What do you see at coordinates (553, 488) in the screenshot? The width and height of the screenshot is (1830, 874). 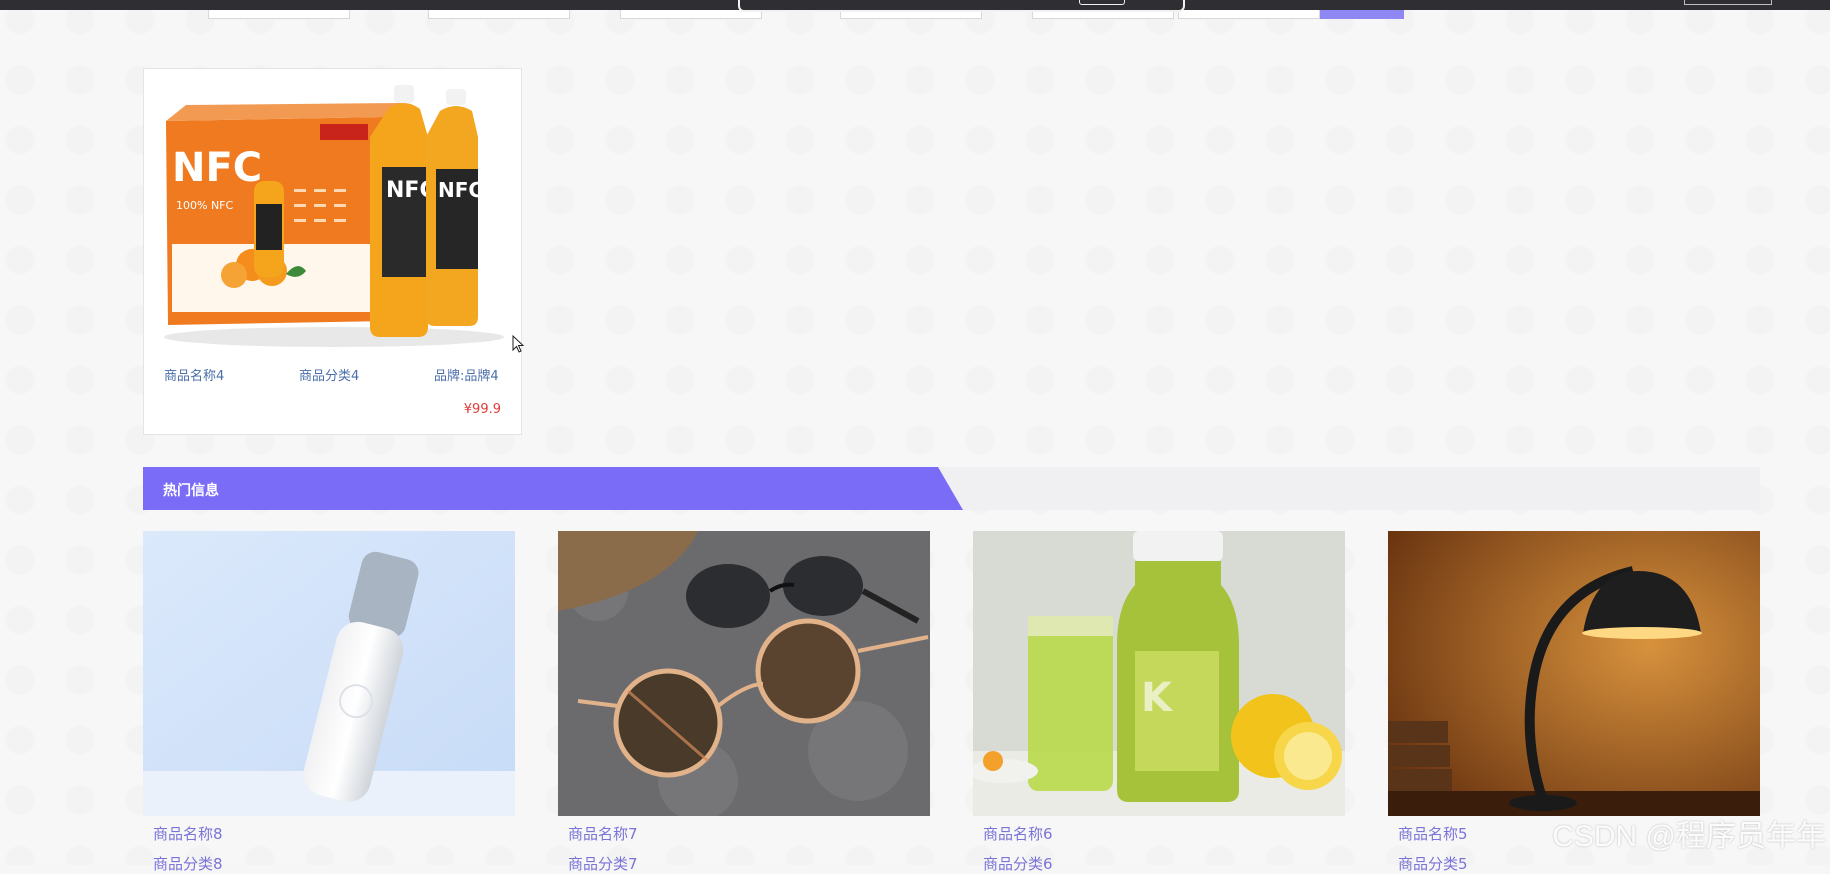 I see `hot-section-tab: 热门信息` at bounding box center [553, 488].